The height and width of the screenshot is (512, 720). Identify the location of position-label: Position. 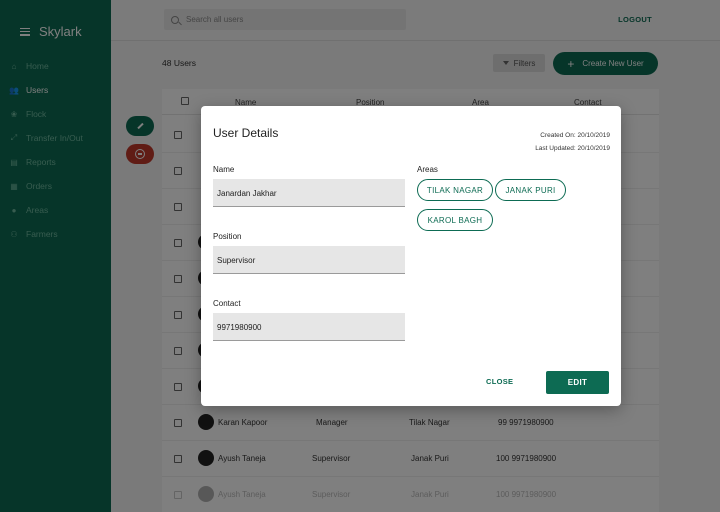
(227, 236).